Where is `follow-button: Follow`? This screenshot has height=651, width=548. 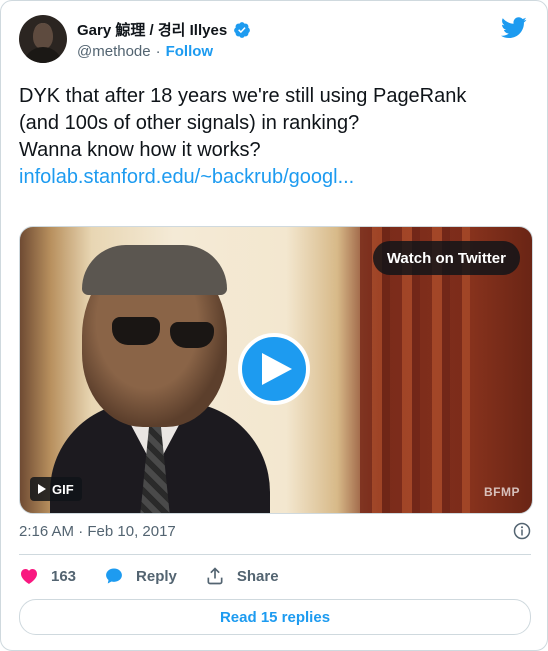
follow-button: Follow is located at coordinates (190, 51).